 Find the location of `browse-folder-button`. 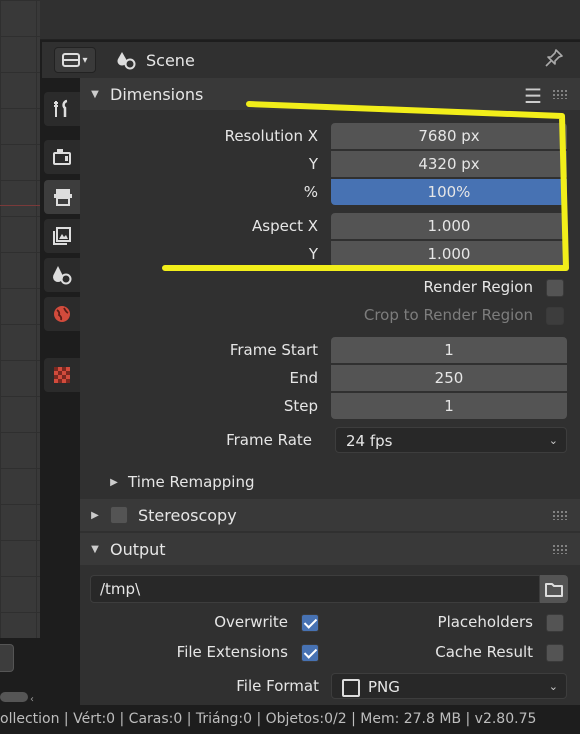

browse-folder-button is located at coordinates (554, 589).